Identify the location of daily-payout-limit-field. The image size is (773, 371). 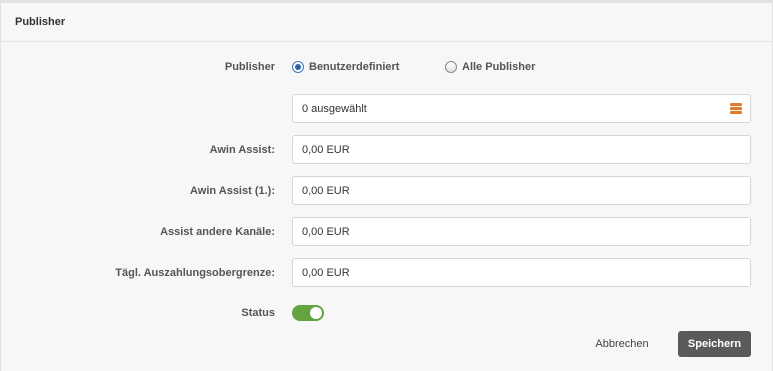
(521, 272).